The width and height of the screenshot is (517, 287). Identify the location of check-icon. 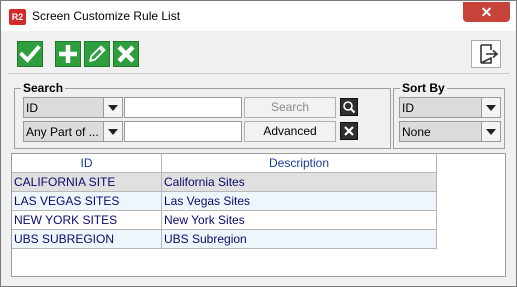
(30, 54).